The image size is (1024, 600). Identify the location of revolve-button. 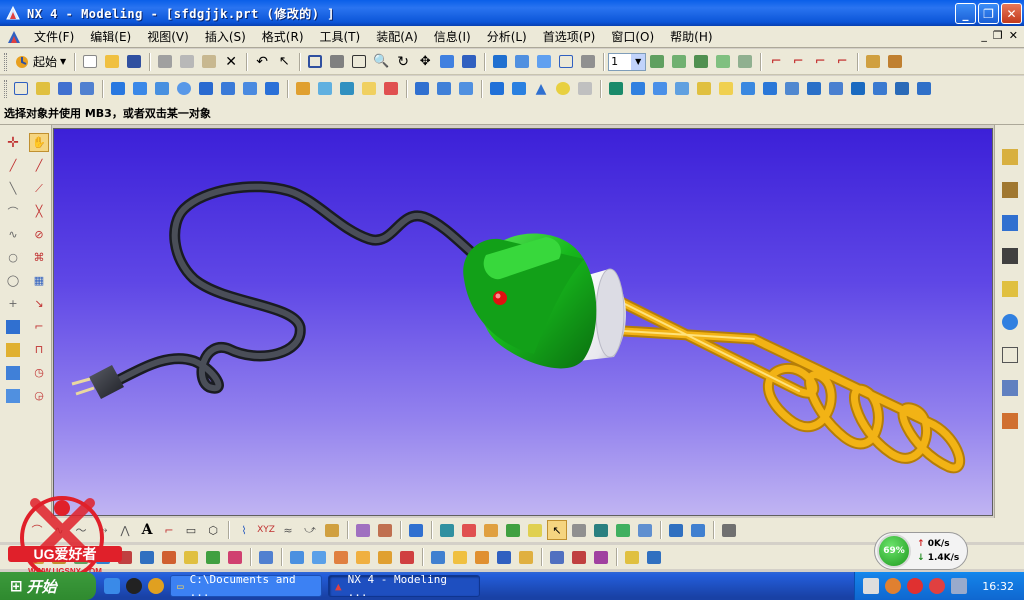
(65, 89).